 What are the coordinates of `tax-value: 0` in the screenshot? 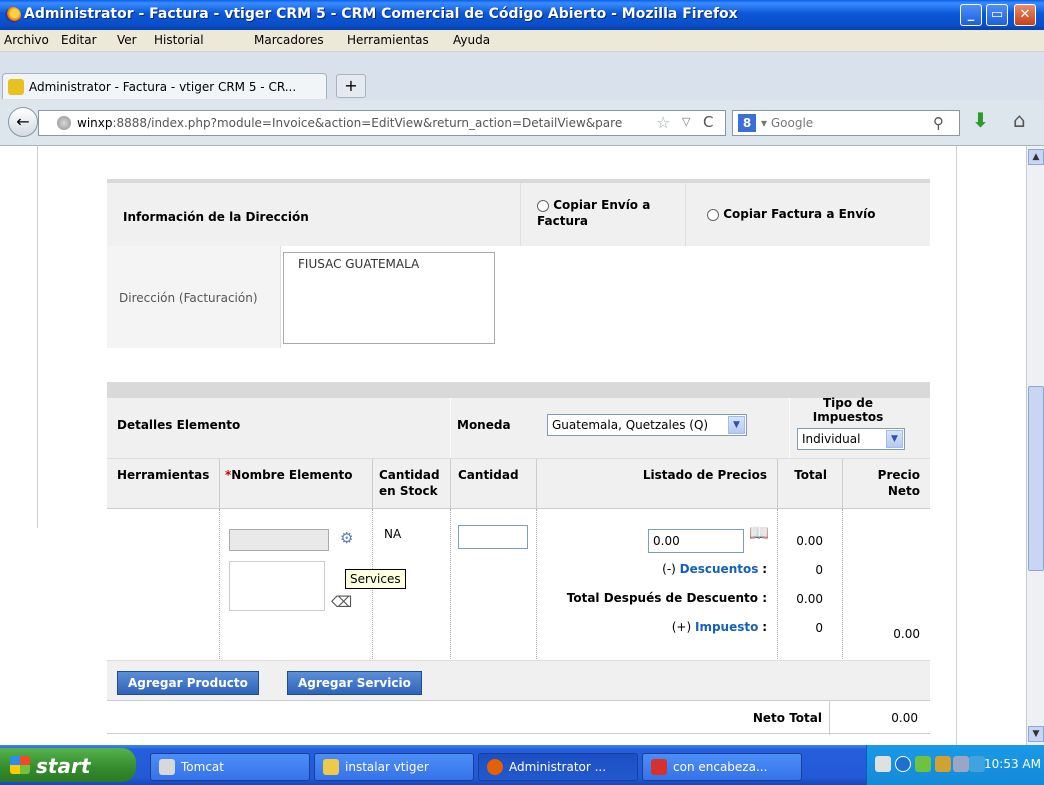 It's located at (819, 628).